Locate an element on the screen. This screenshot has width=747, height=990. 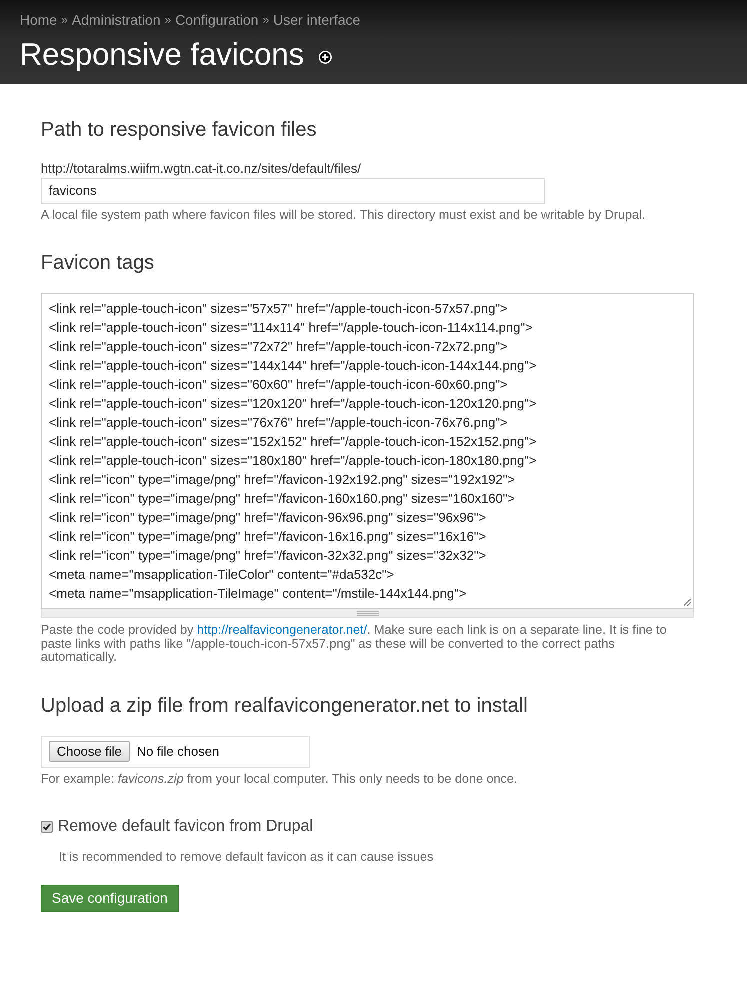
resize-corner-icon is located at coordinates (687, 602).